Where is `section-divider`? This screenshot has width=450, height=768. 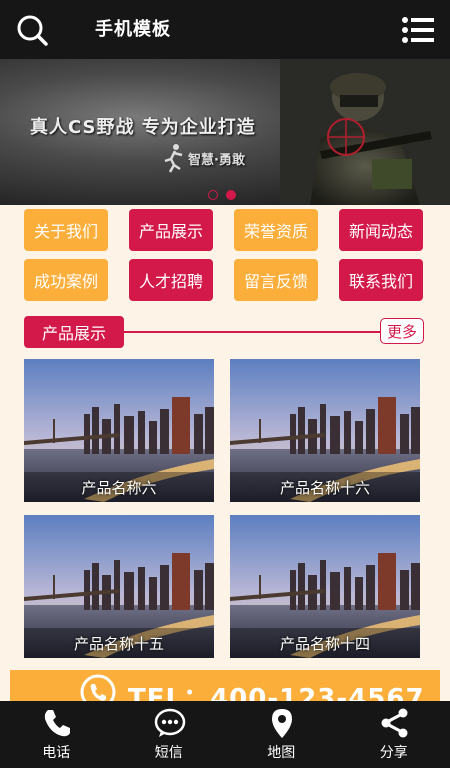
section-divider is located at coordinates (252, 332).